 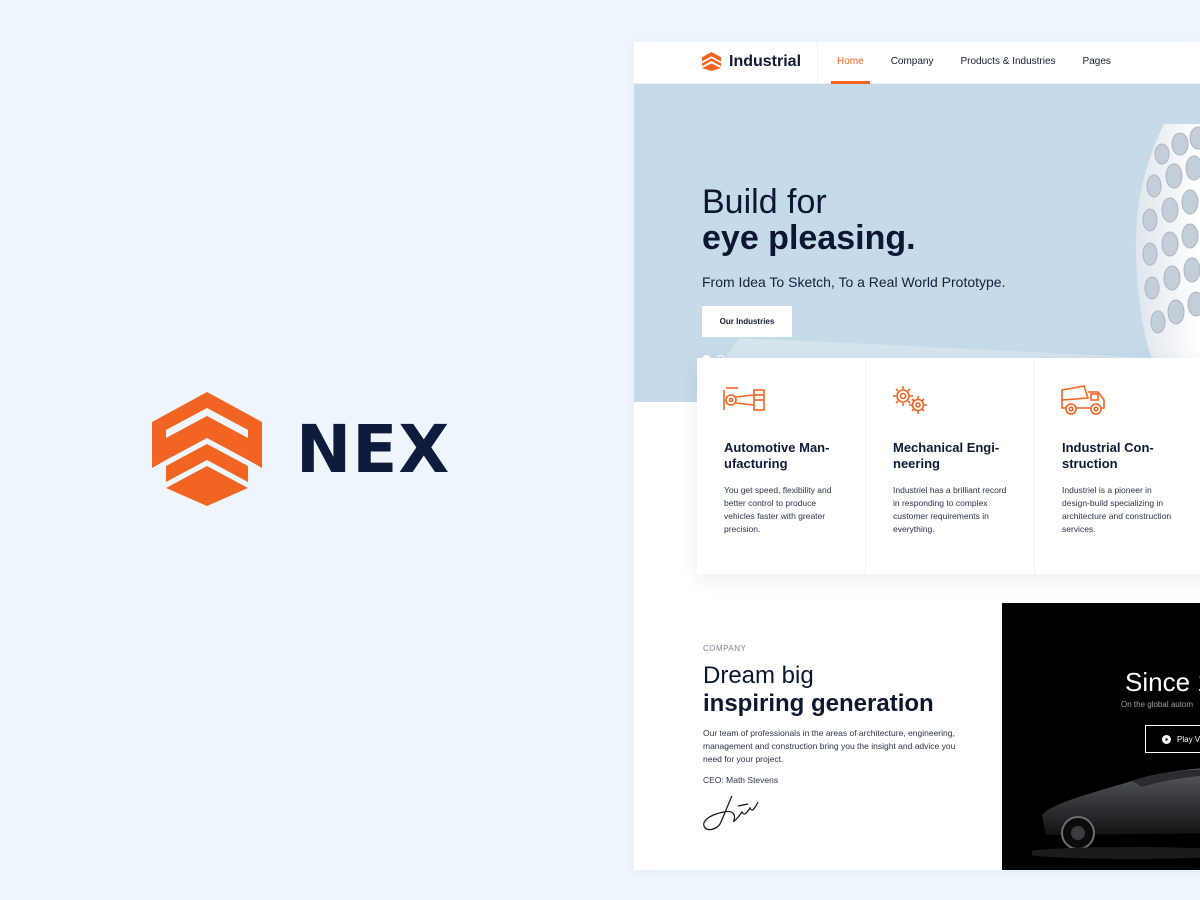 What do you see at coordinates (1157, 704) in the screenshot?
I see `video-subtitle: On the global autom` at bounding box center [1157, 704].